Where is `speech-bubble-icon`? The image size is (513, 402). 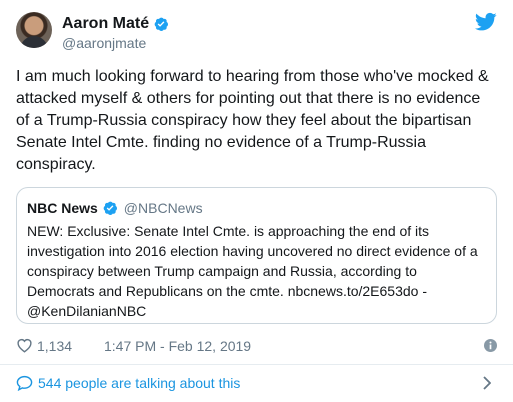
speech-bubble-icon is located at coordinates (24, 383).